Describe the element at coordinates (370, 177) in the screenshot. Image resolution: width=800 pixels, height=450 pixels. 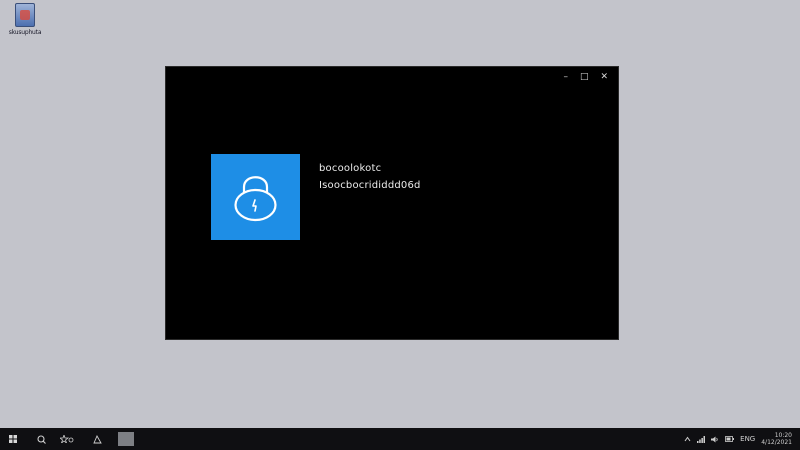
I see `lock-message: bocoolokotc Isoocbocrididdd06d` at that location.